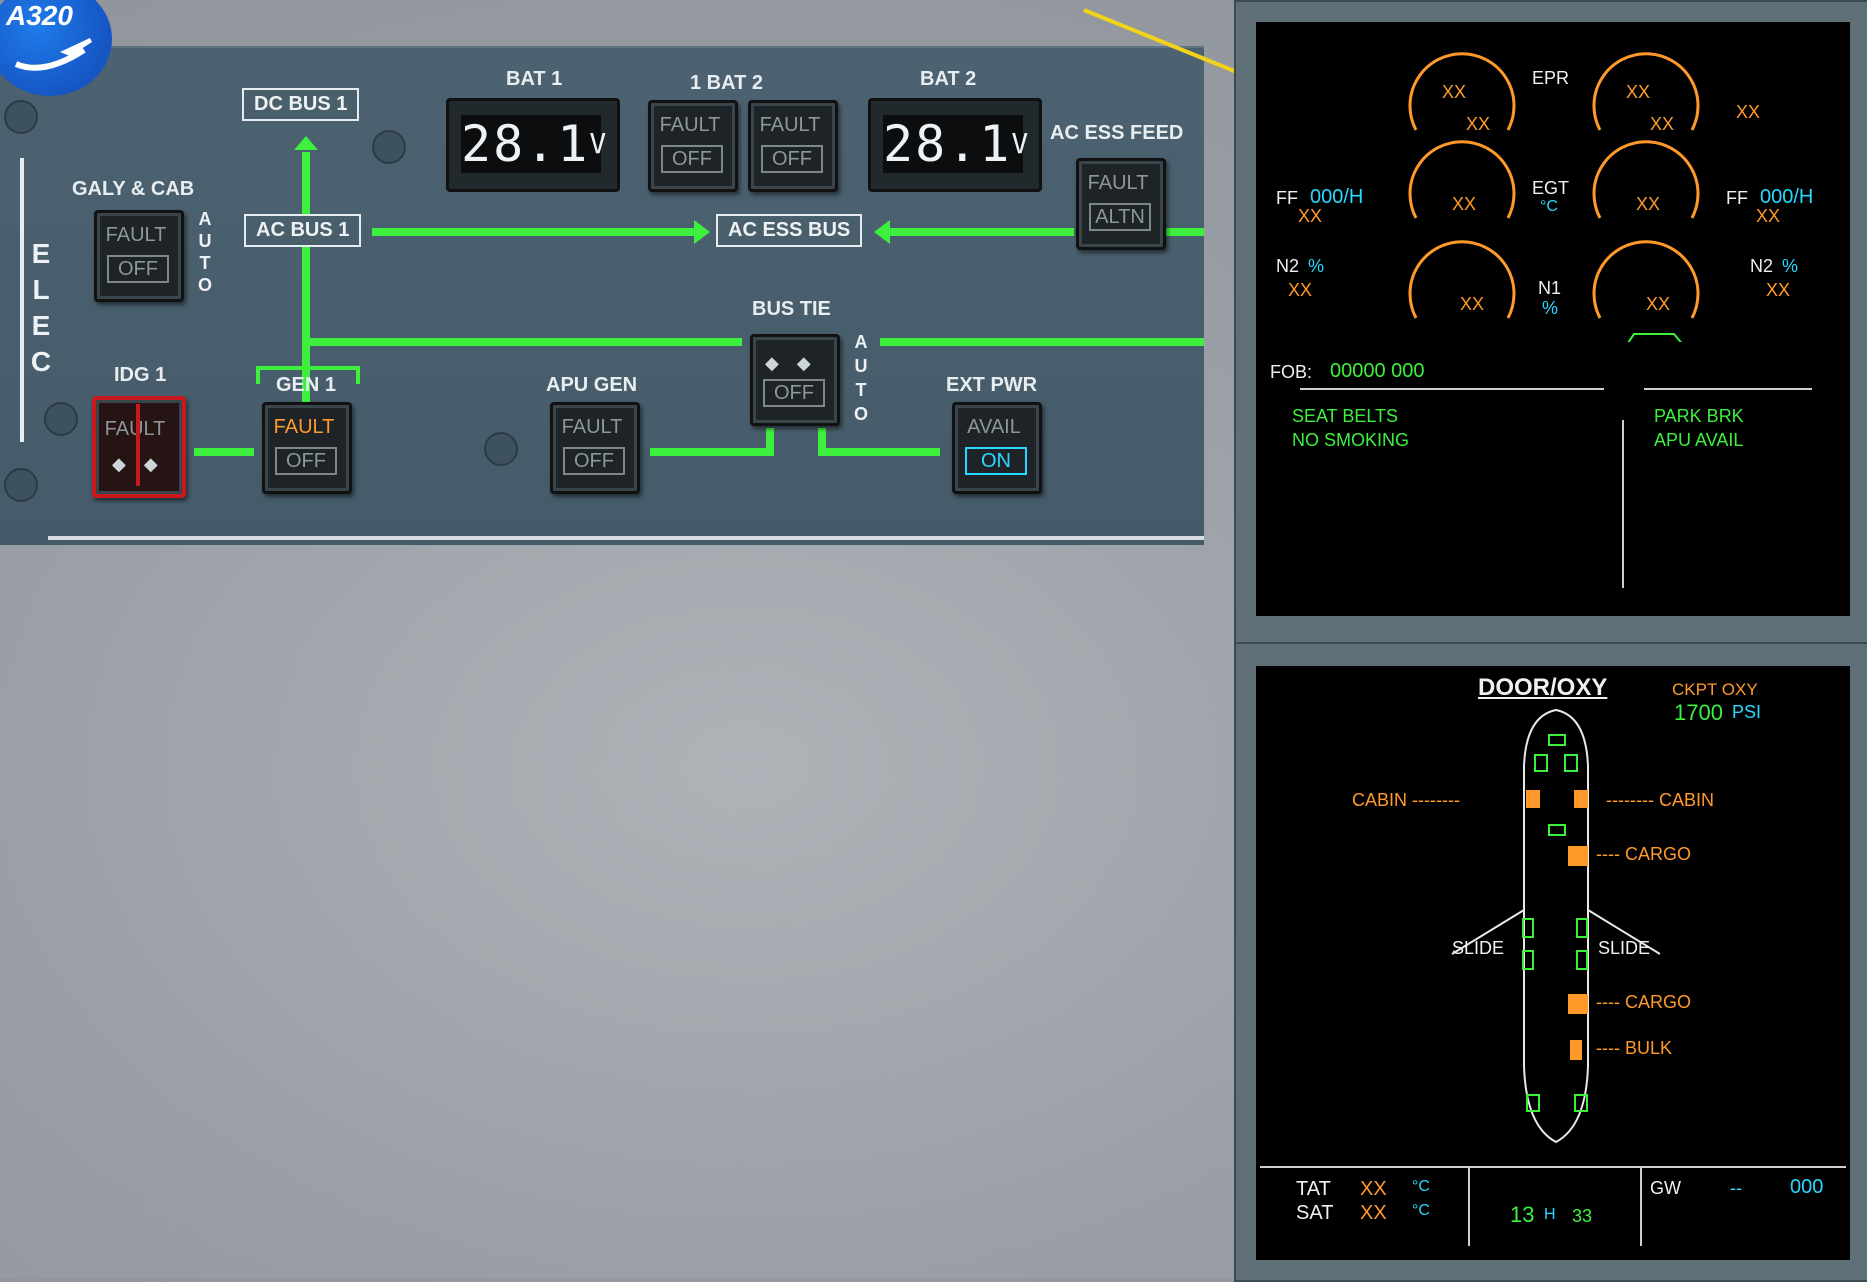  What do you see at coordinates (1310, 216) in the screenshot?
I see `ff1-xx: XX` at bounding box center [1310, 216].